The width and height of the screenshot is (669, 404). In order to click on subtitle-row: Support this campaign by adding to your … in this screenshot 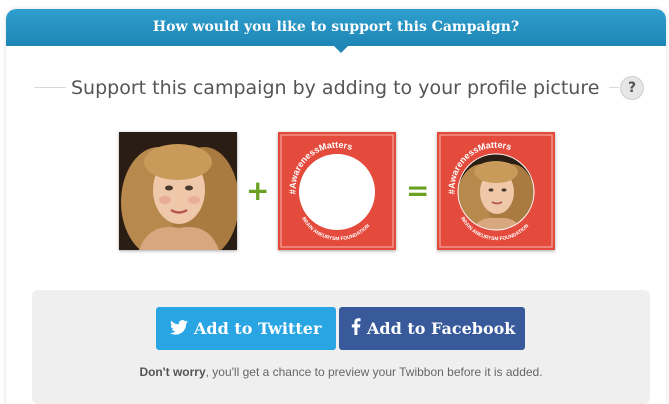, I will do `click(336, 88)`.